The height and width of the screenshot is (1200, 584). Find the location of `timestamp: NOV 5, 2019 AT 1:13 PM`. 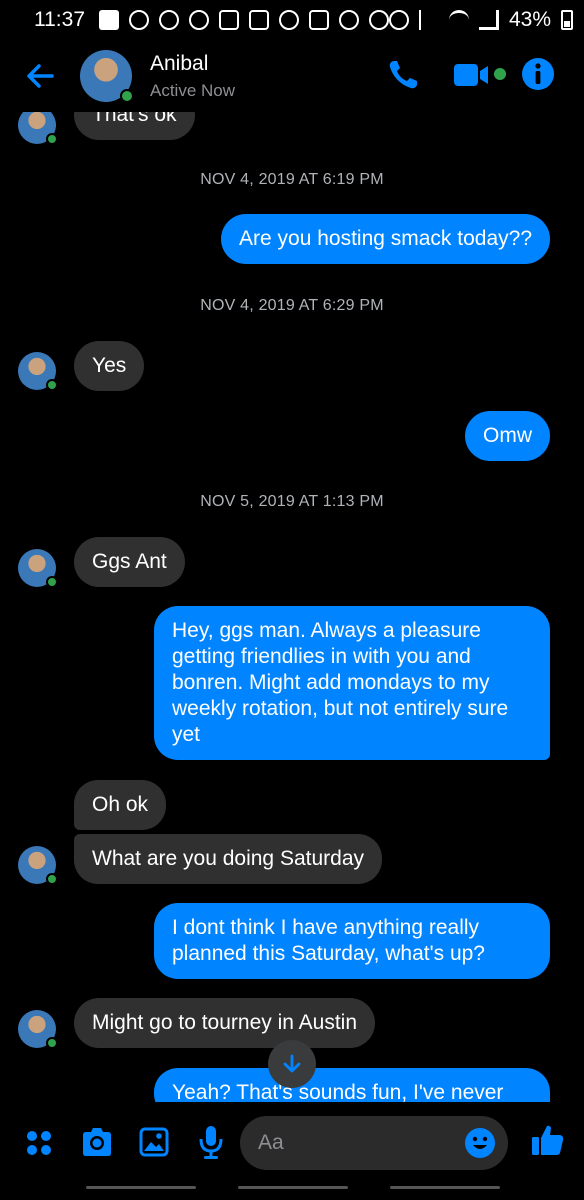

timestamp: NOV 5, 2019 AT 1:13 PM is located at coordinates (292, 501).